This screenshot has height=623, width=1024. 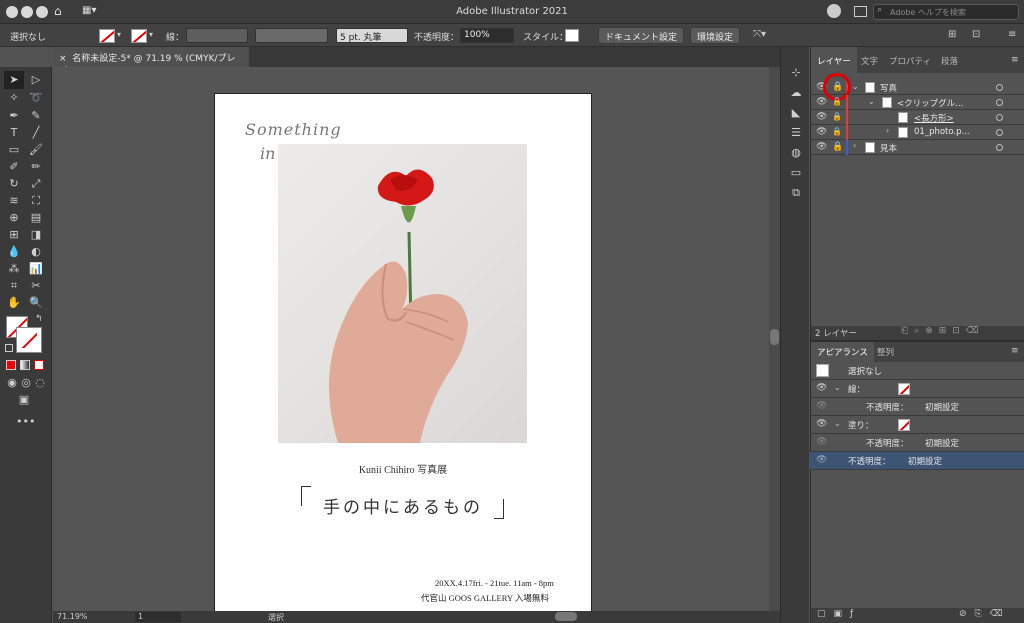 I want to click on appearance-opacity-row: 👁 不透明度： 初期設定, so click(x=917, y=461).